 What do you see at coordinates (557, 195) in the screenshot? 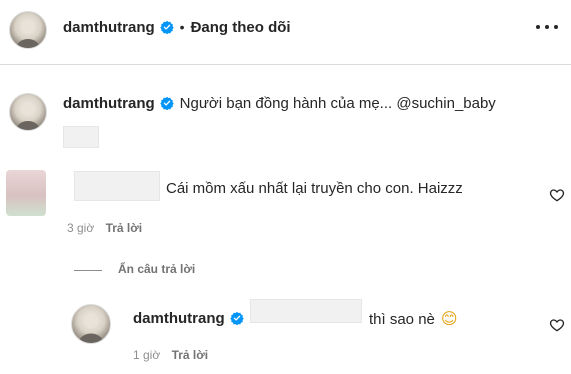
I see `comment-like-heart-icon` at bounding box center [557, 195].